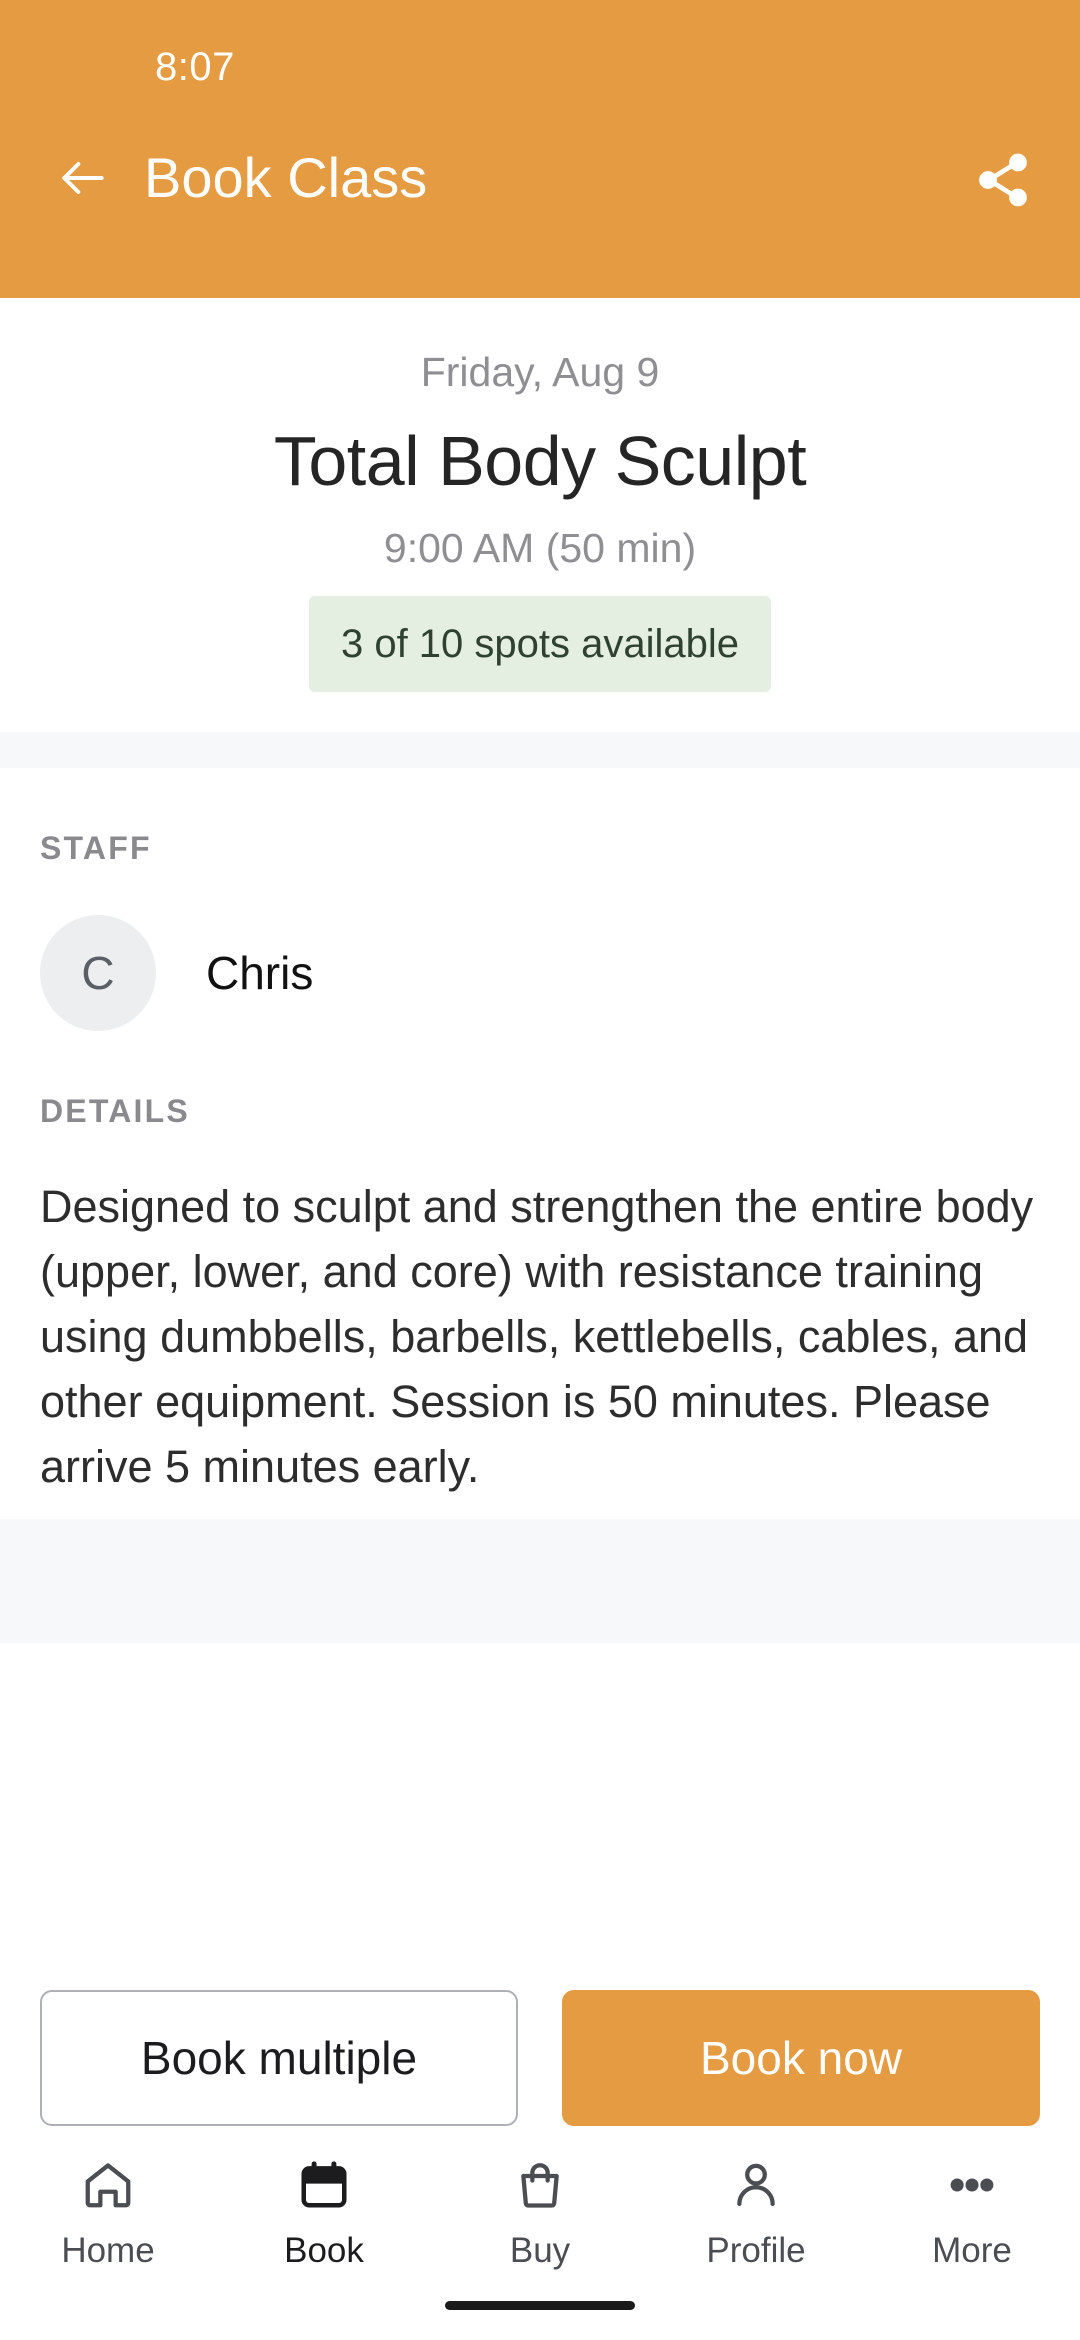  Describe the element at coordinates (324, 2185) in the screenshot. I see `calendar-icon` at that location.